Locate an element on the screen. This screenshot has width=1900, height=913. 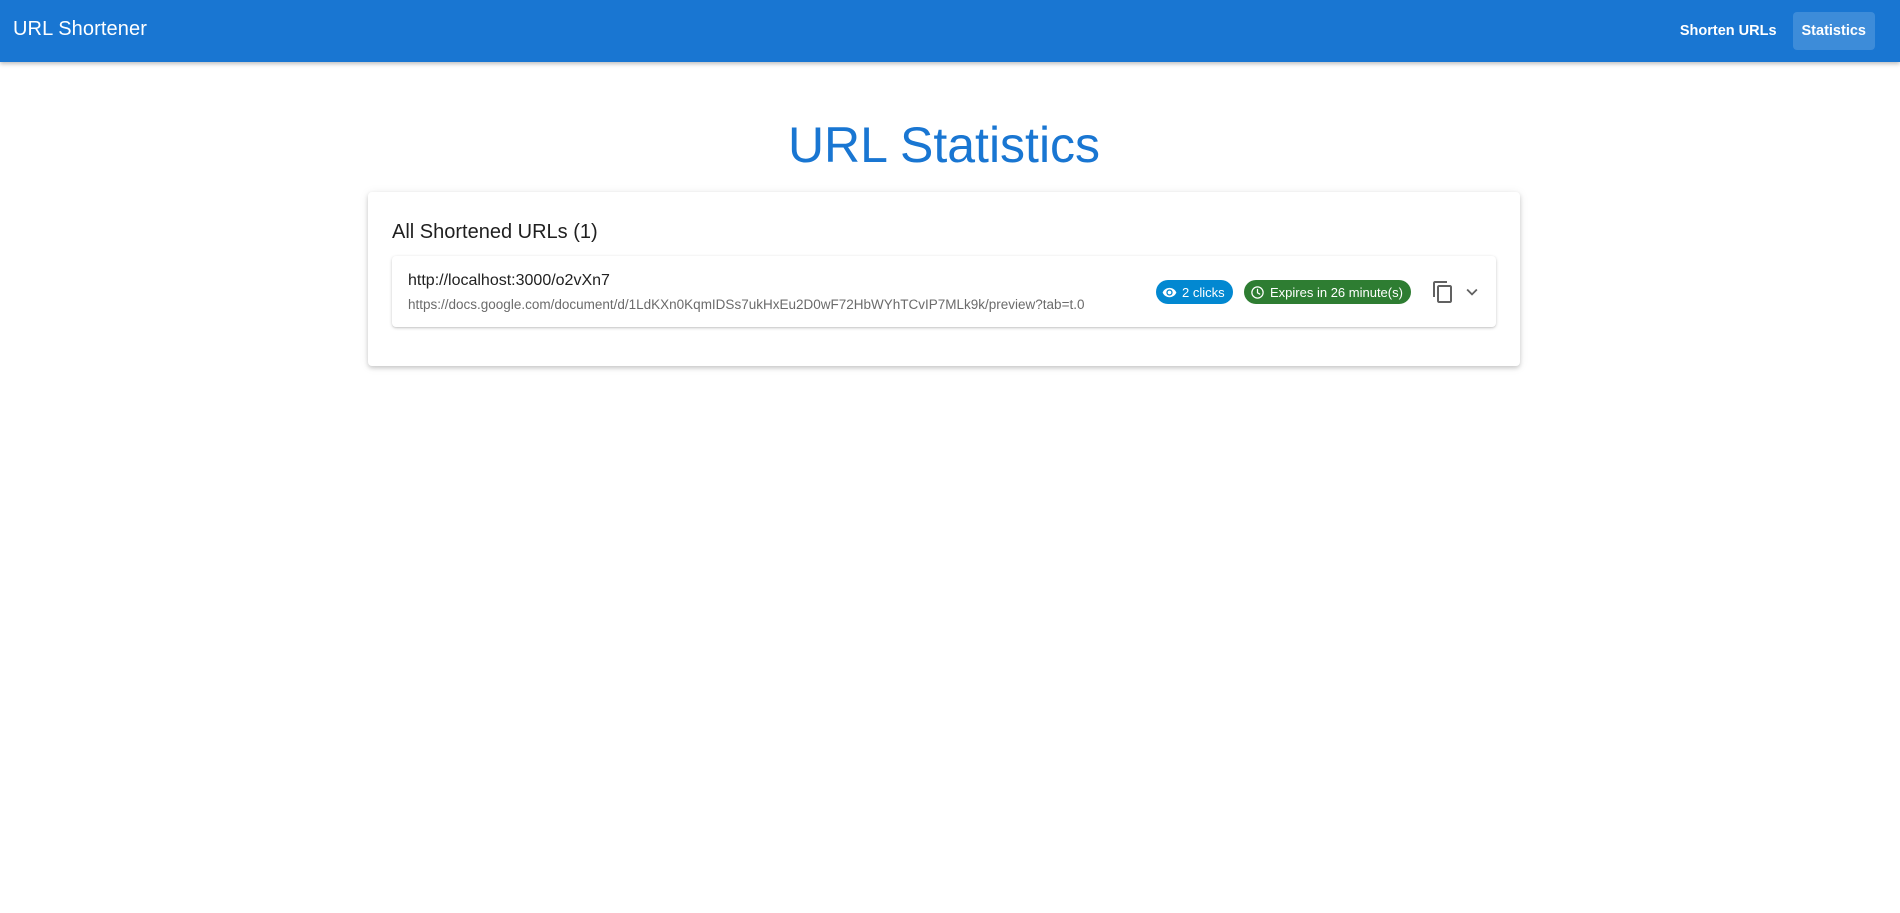
expiry-text: Expires in 26 minute(s) is located at coordinates (1336, 292).